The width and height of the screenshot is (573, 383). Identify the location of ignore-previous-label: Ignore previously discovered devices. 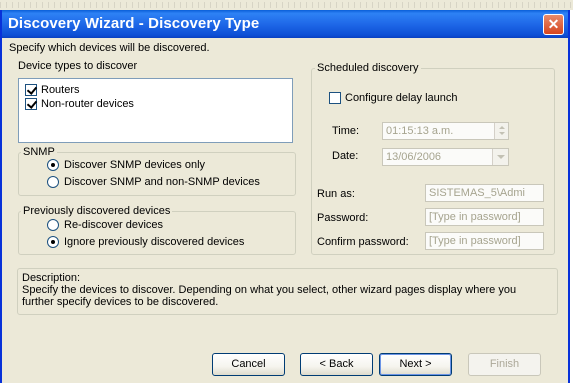
(154, 242).